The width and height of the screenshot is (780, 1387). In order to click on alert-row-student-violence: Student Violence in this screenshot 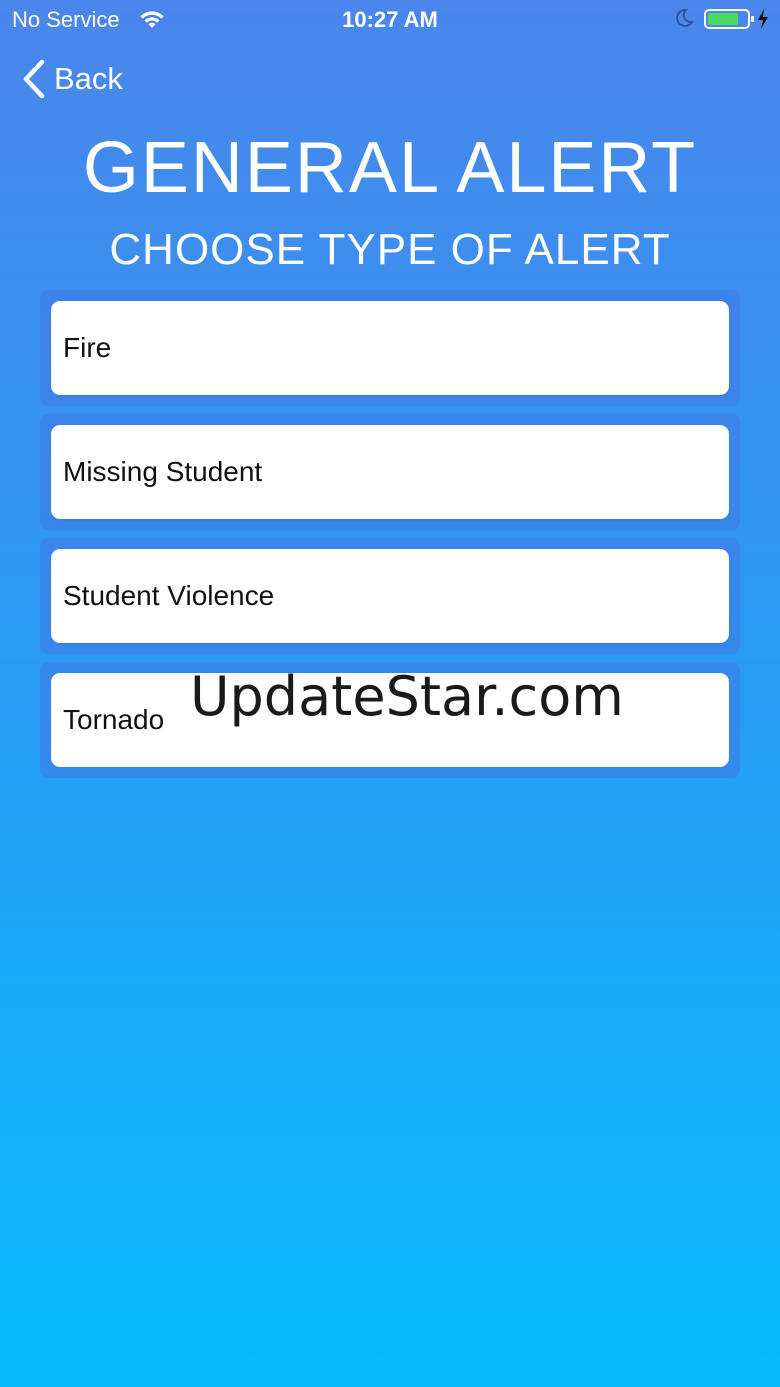, I will do `click(390, 596)`.